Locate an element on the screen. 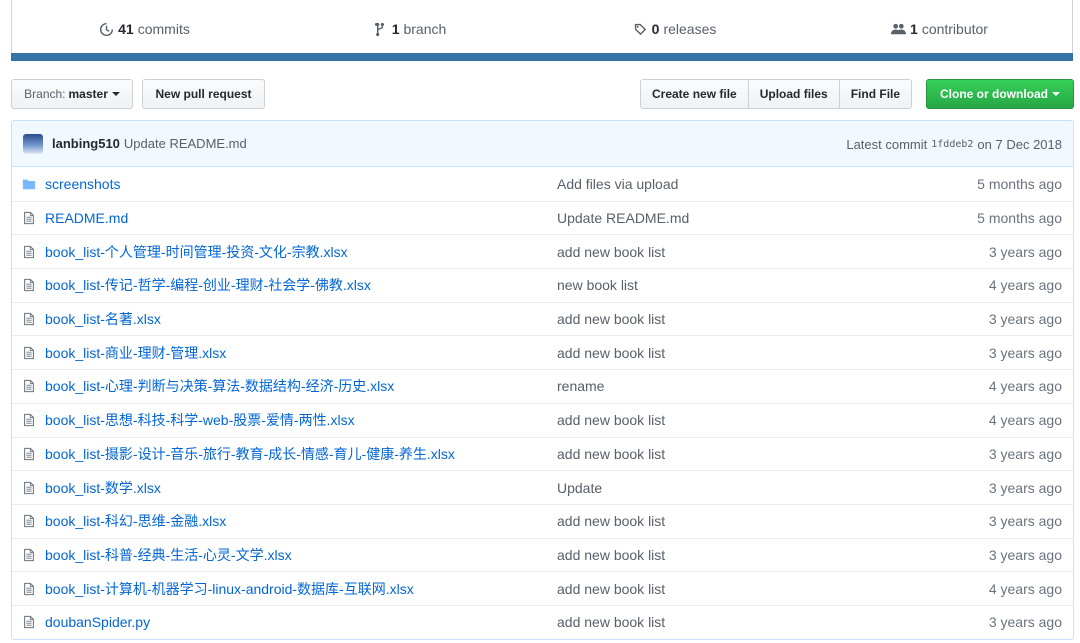 This screenshot has width=1080, height=643. file-name-link: book_list-传记-哲学-编程-创业-理财-社会学-佛教.xlsx is located at coordinates (298, 285).